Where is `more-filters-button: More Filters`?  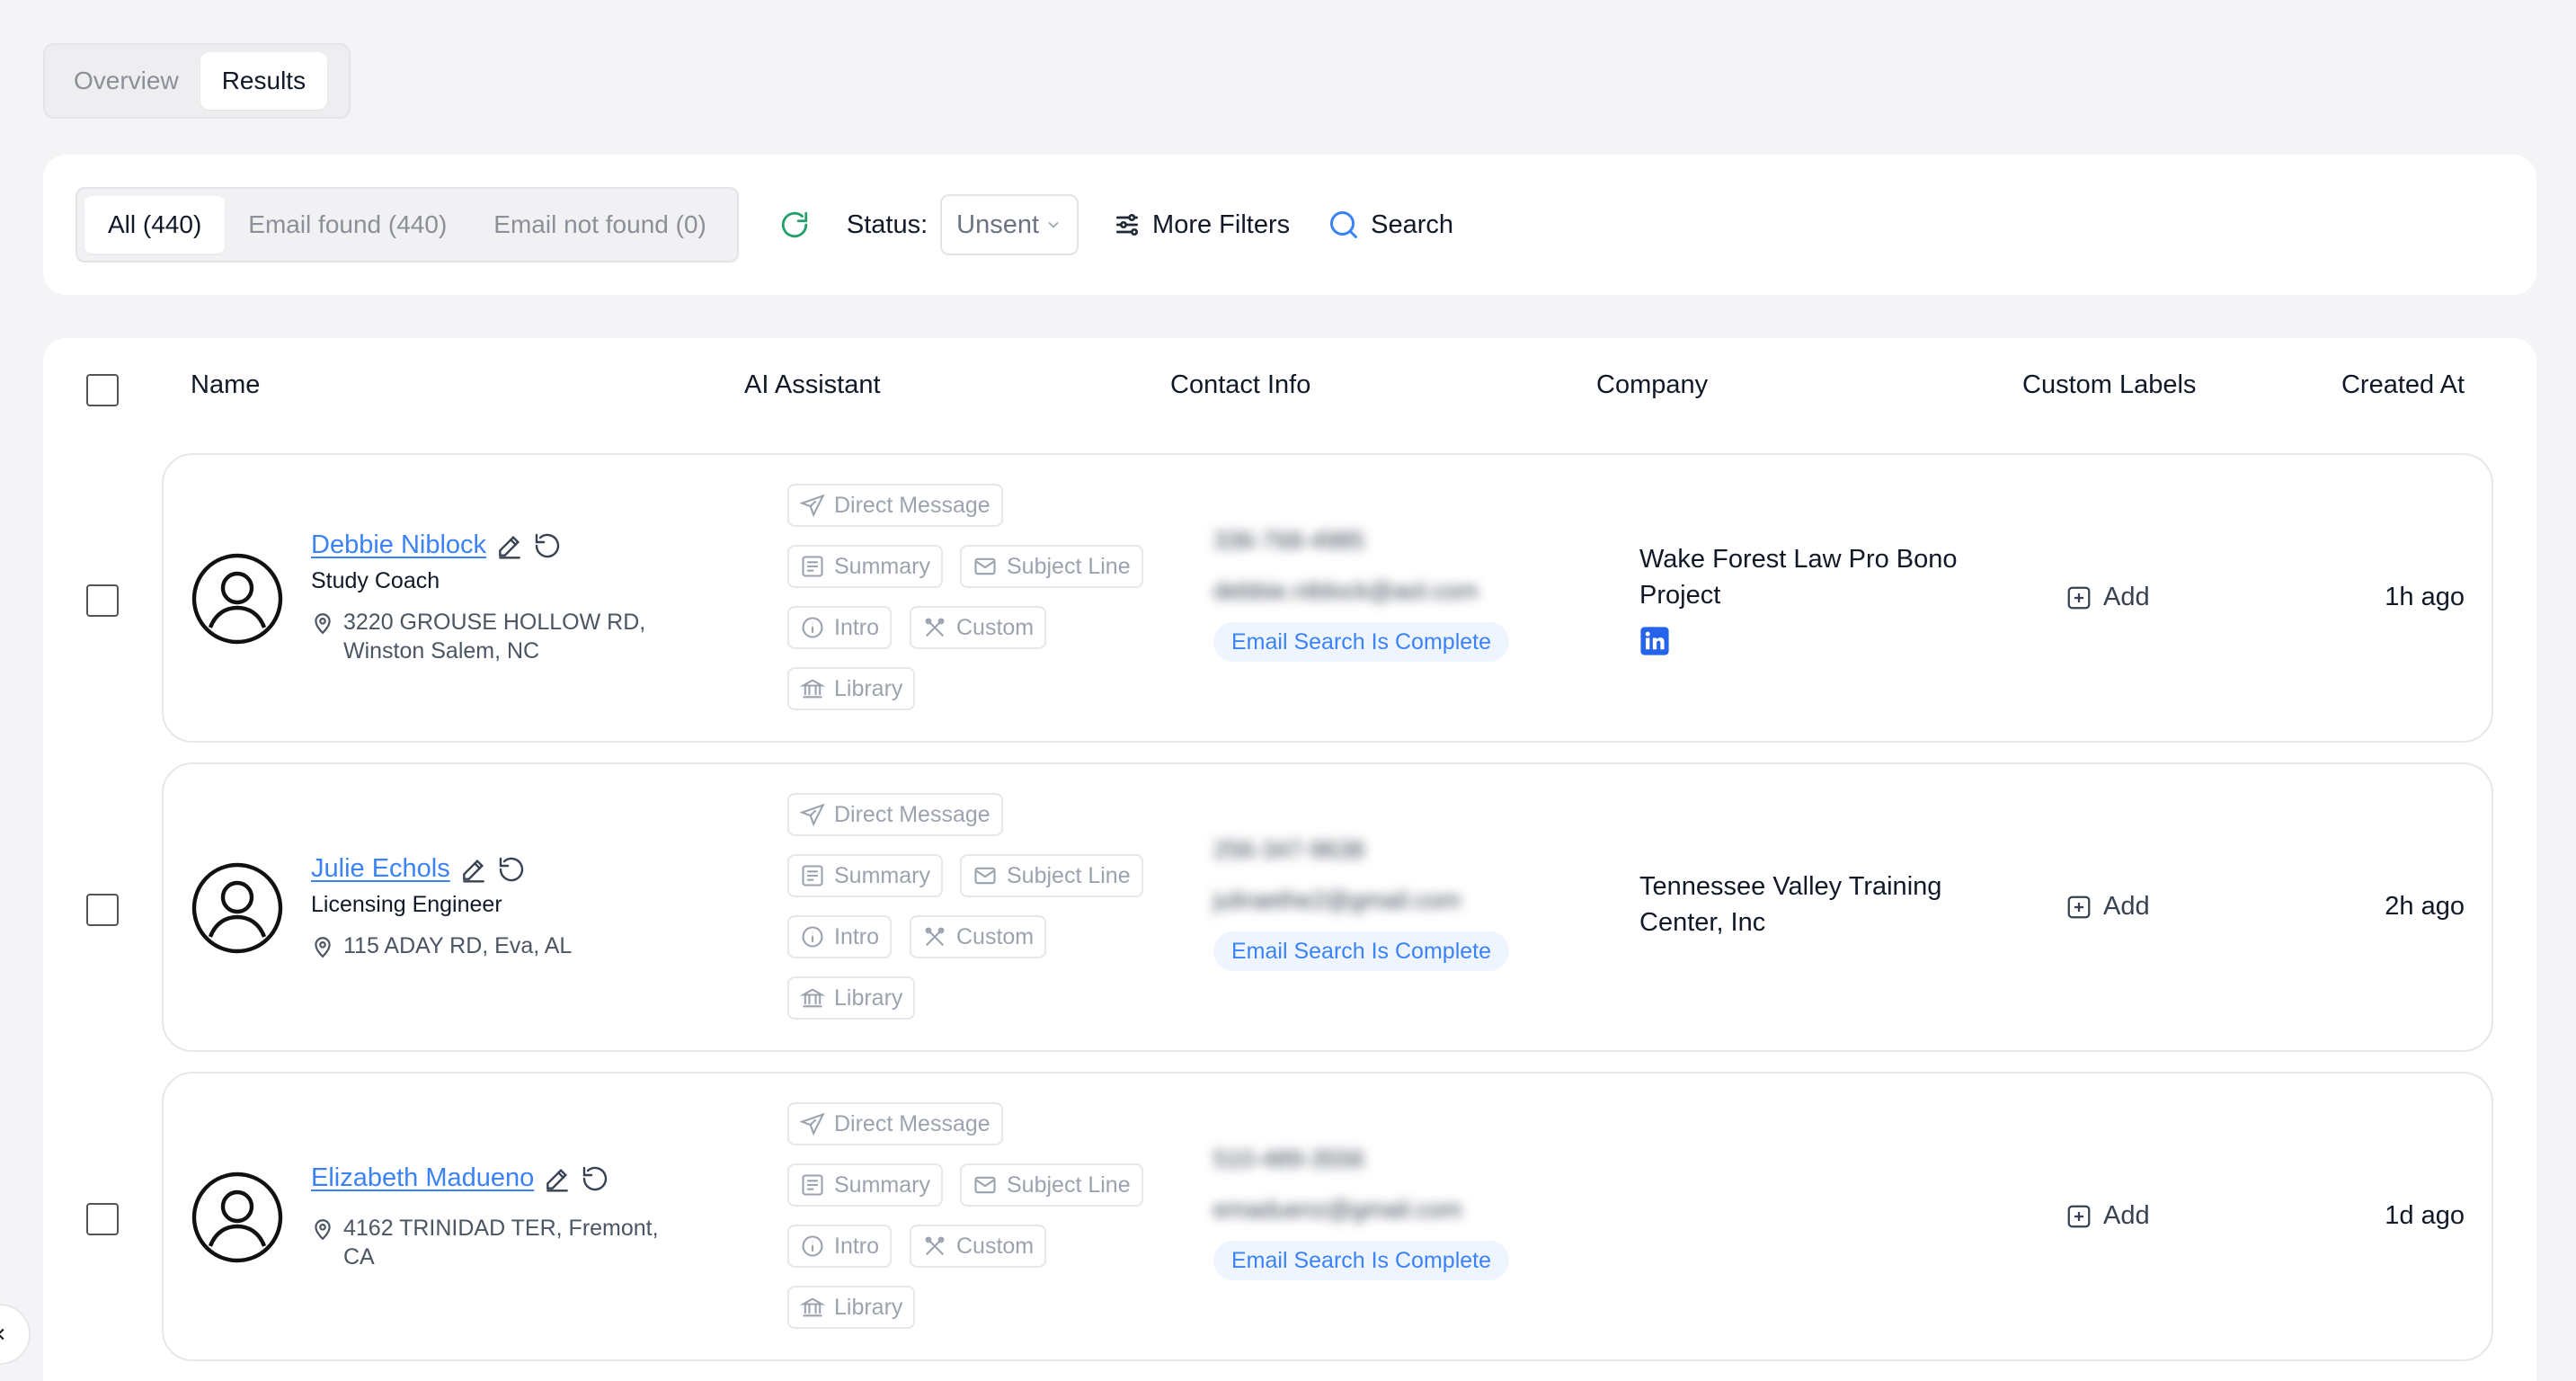 more-filters-button: More Filters is located at coordinates (1201, 225).